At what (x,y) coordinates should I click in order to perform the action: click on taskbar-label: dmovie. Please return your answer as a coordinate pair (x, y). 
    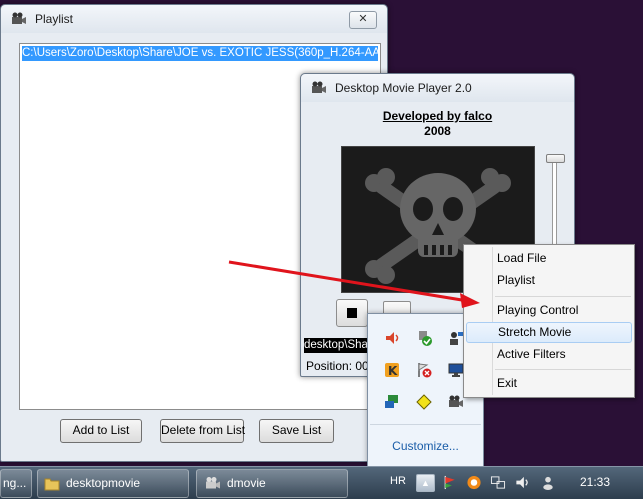
    Looking at the image, I should click on (246, 483).